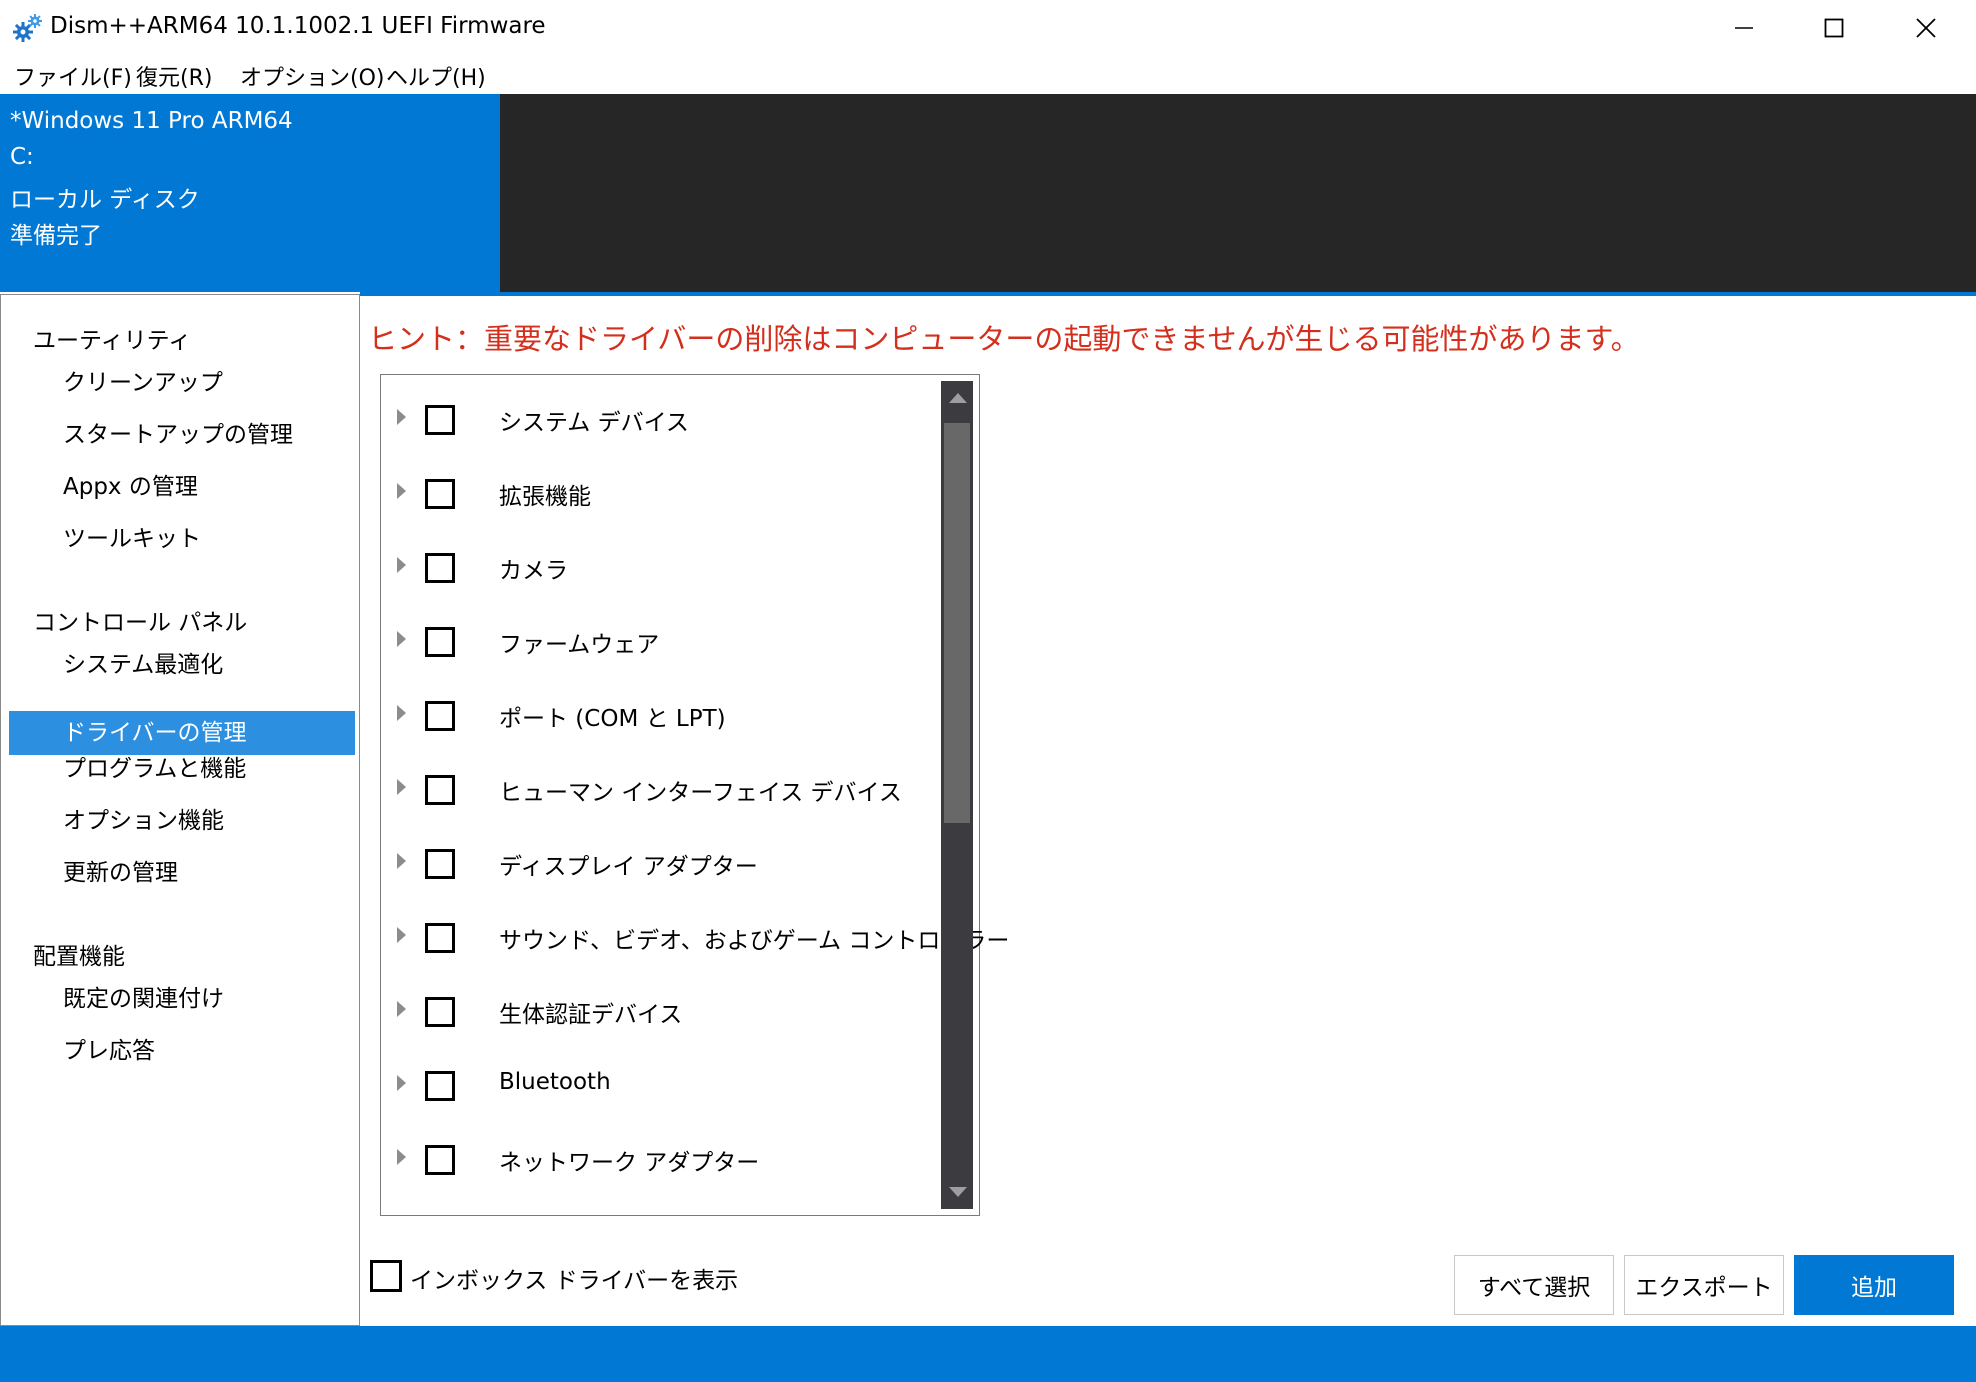  I want to click on sidebar-item-programs: プログラムと機能, so click(182, 769).